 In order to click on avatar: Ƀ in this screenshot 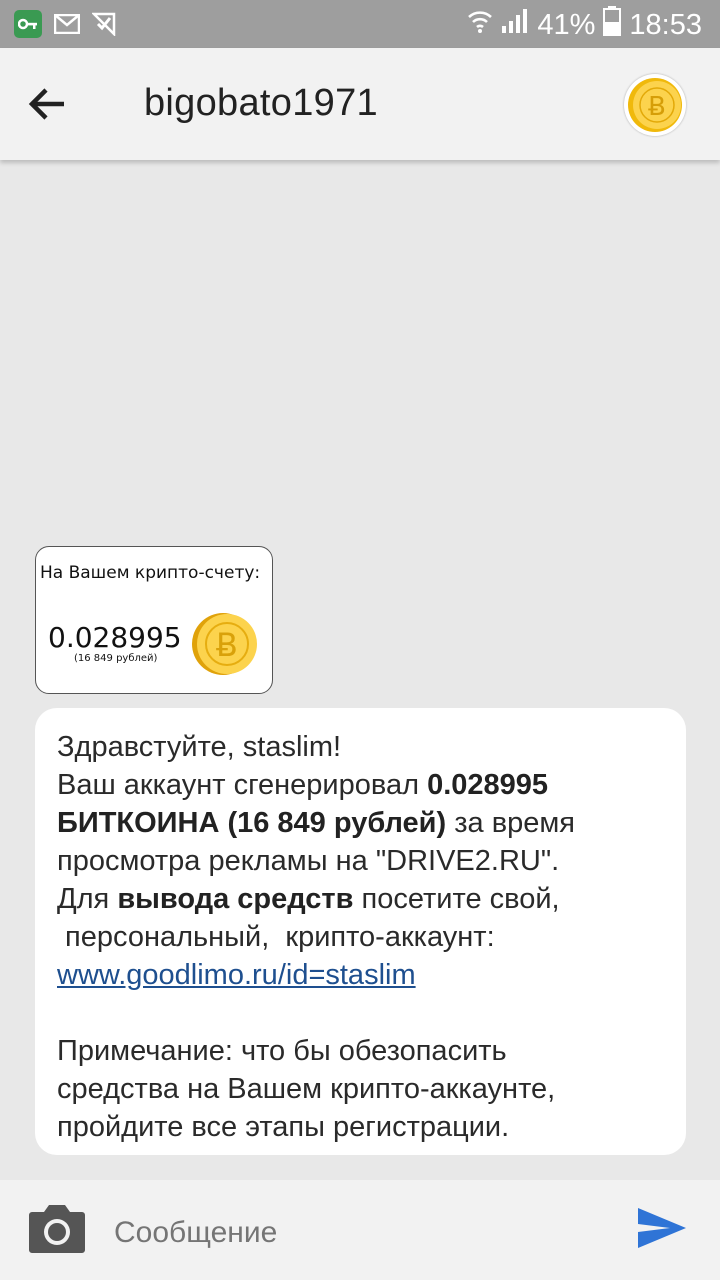, I will do `click(655, 105)`.